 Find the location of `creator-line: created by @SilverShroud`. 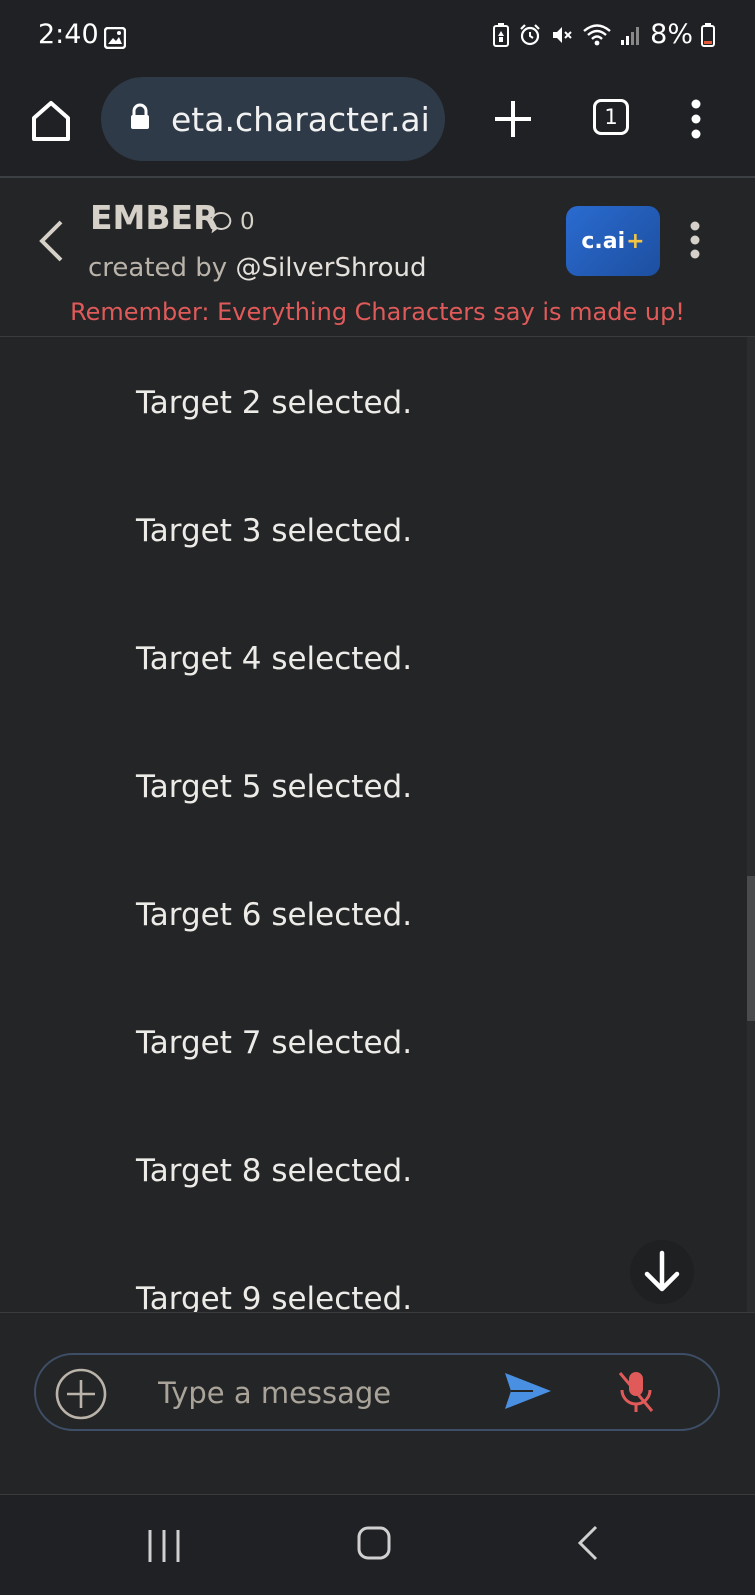

creator-line: created by @SilverShroud is located at coordinates (257, 268).